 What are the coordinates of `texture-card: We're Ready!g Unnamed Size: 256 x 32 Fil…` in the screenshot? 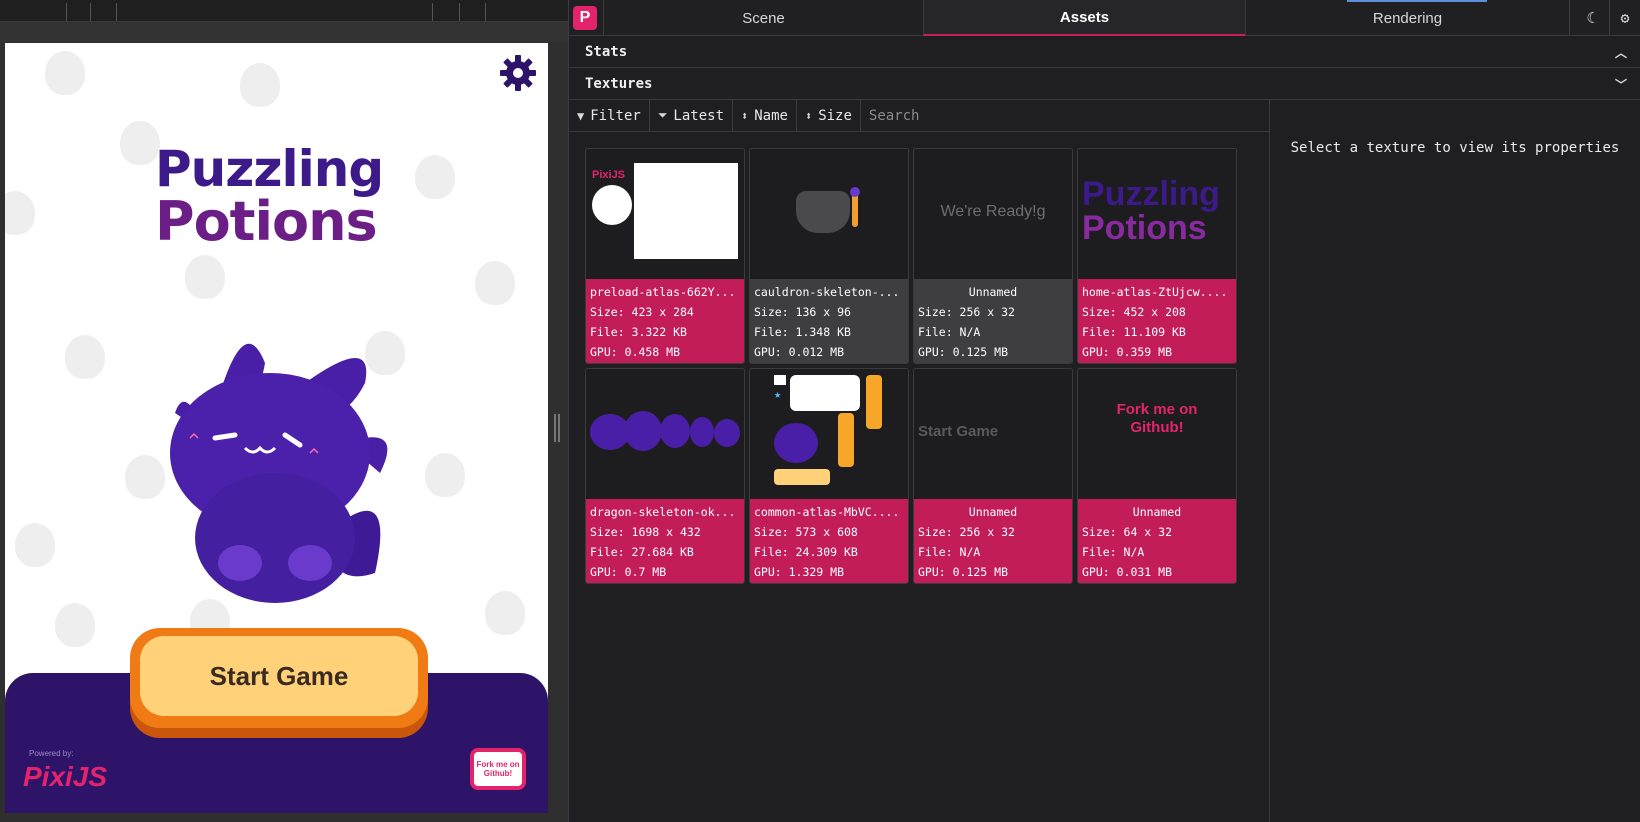 It's located at (993, 256).